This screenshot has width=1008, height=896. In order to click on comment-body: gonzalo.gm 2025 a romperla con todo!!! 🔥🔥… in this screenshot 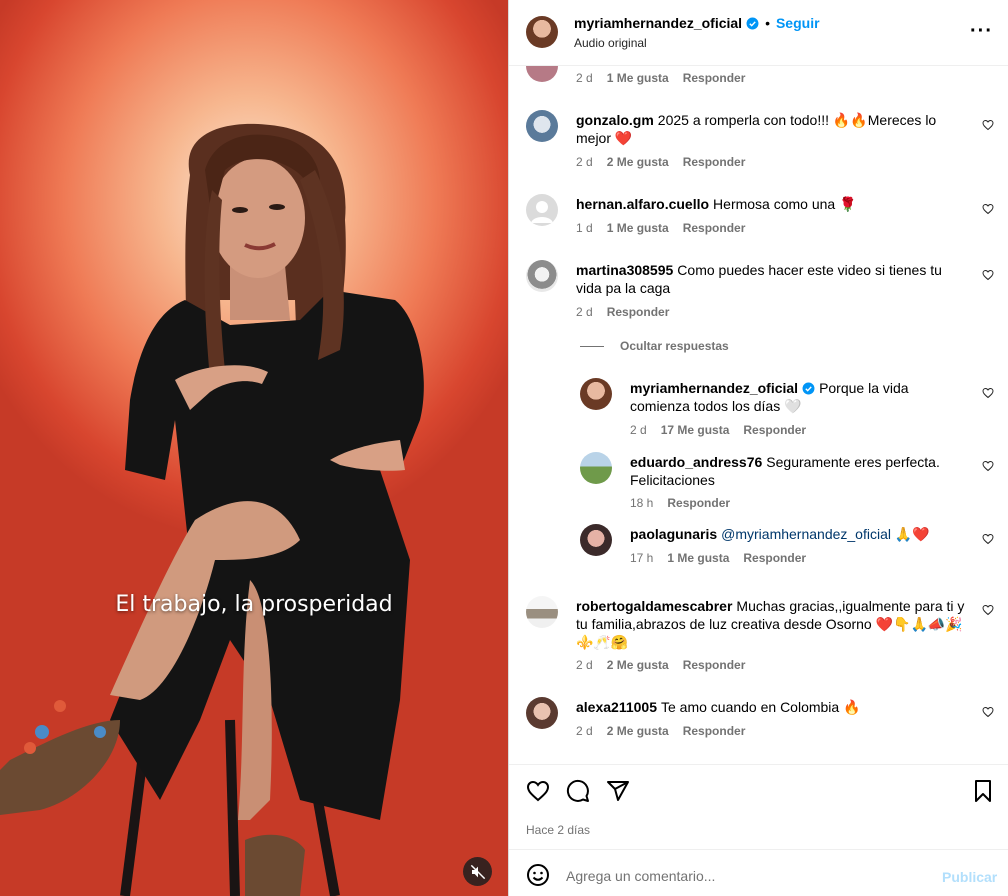, I will do `click(771, 129)`.